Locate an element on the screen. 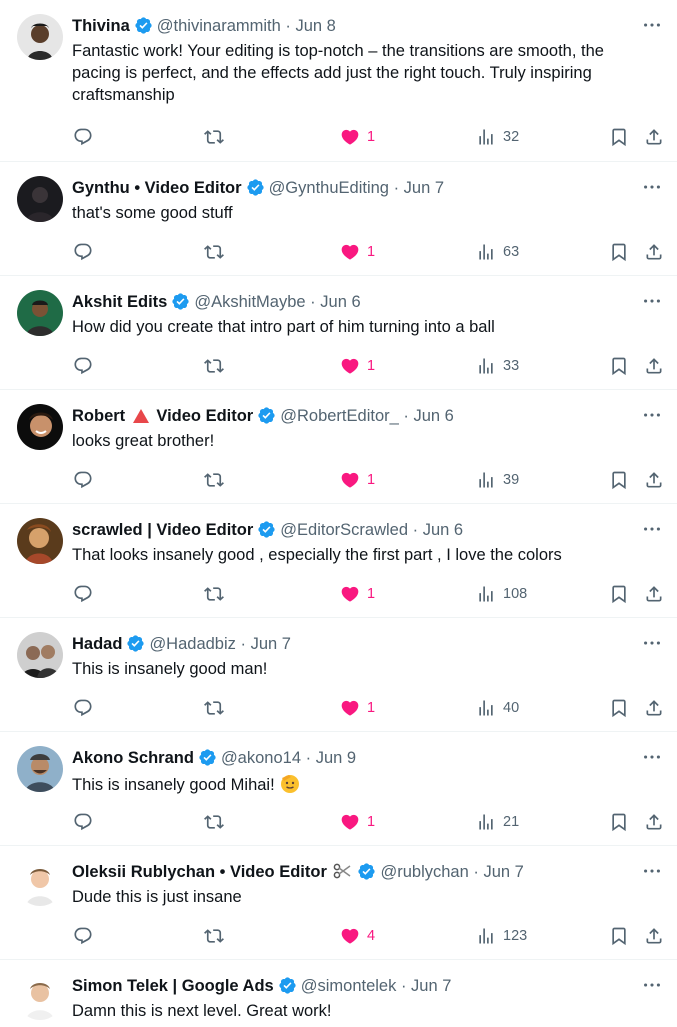  views-button: 33 is located at coordinates (497, 366).